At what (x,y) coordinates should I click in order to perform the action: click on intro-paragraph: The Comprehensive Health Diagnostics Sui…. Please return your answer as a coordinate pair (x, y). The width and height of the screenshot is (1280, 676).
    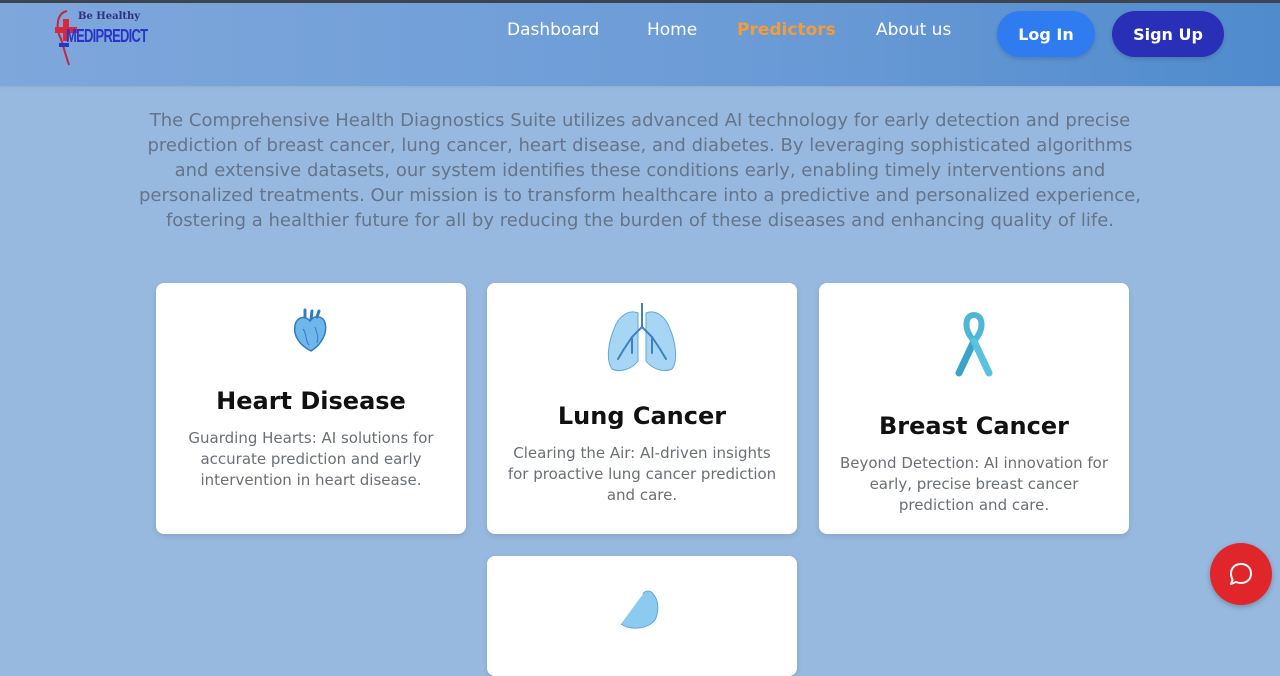
    Looking at the image, I should click on (640, 170).